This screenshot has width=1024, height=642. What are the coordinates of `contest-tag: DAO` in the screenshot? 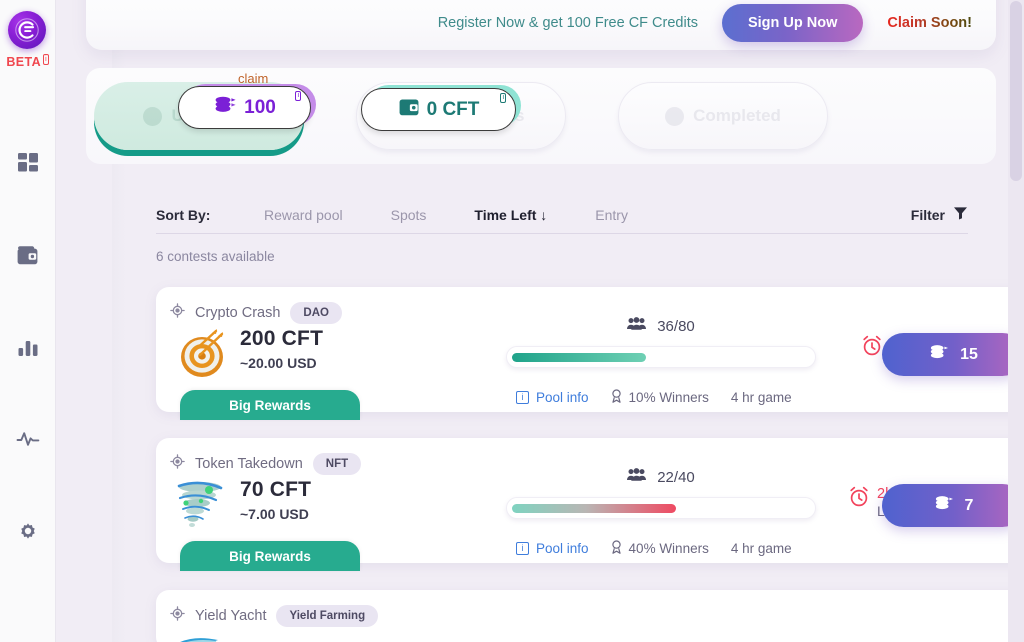 It's located at (316, 313).